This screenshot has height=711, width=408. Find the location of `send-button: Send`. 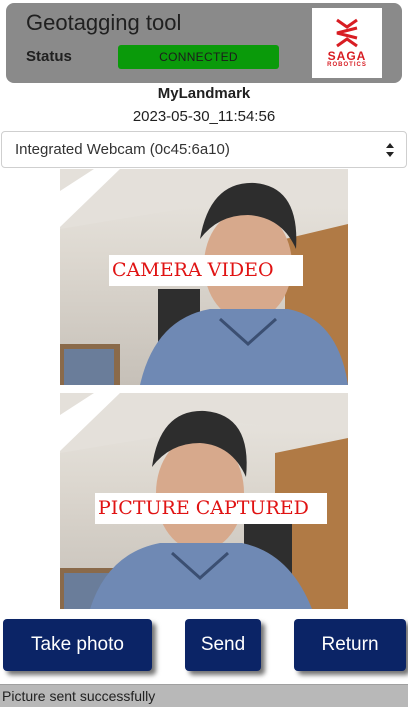

send-button: Send is located at coordinates (223, 645).